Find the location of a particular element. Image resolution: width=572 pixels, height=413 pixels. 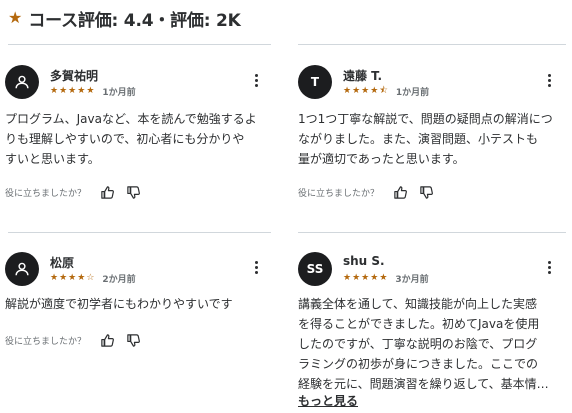

review-text-line: りも理解しやすいので、初心者にも分かりや is located at coordinates (125, 139).